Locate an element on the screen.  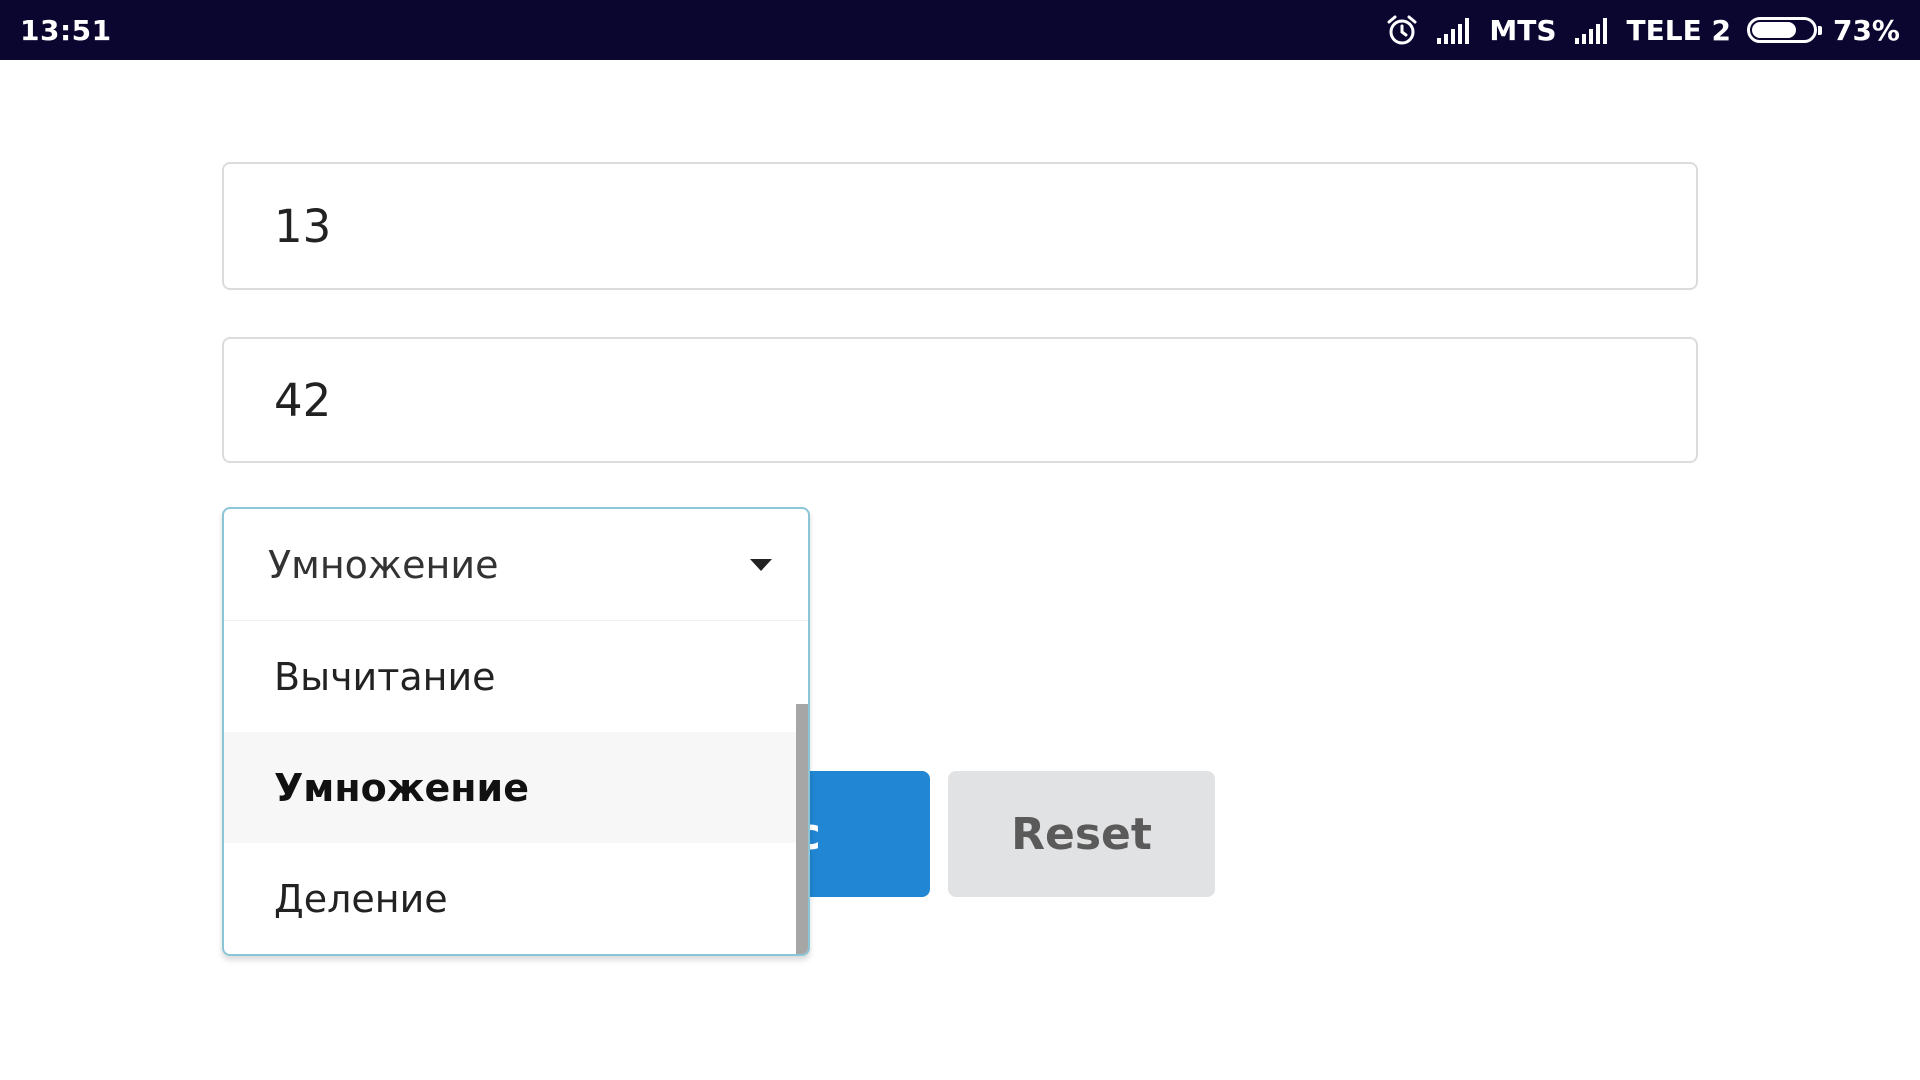
alarm-icon is located at coordinates (1402, 30).